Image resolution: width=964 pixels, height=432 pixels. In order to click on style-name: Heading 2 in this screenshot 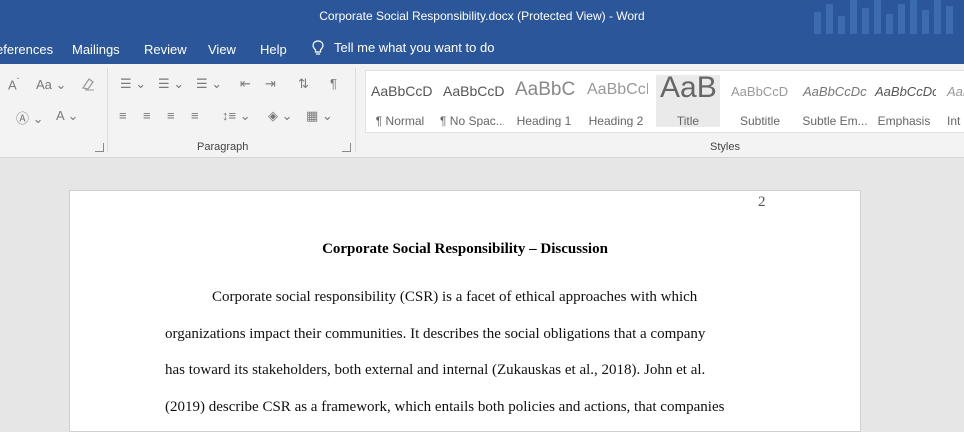, I will do `click(616, 120)`.